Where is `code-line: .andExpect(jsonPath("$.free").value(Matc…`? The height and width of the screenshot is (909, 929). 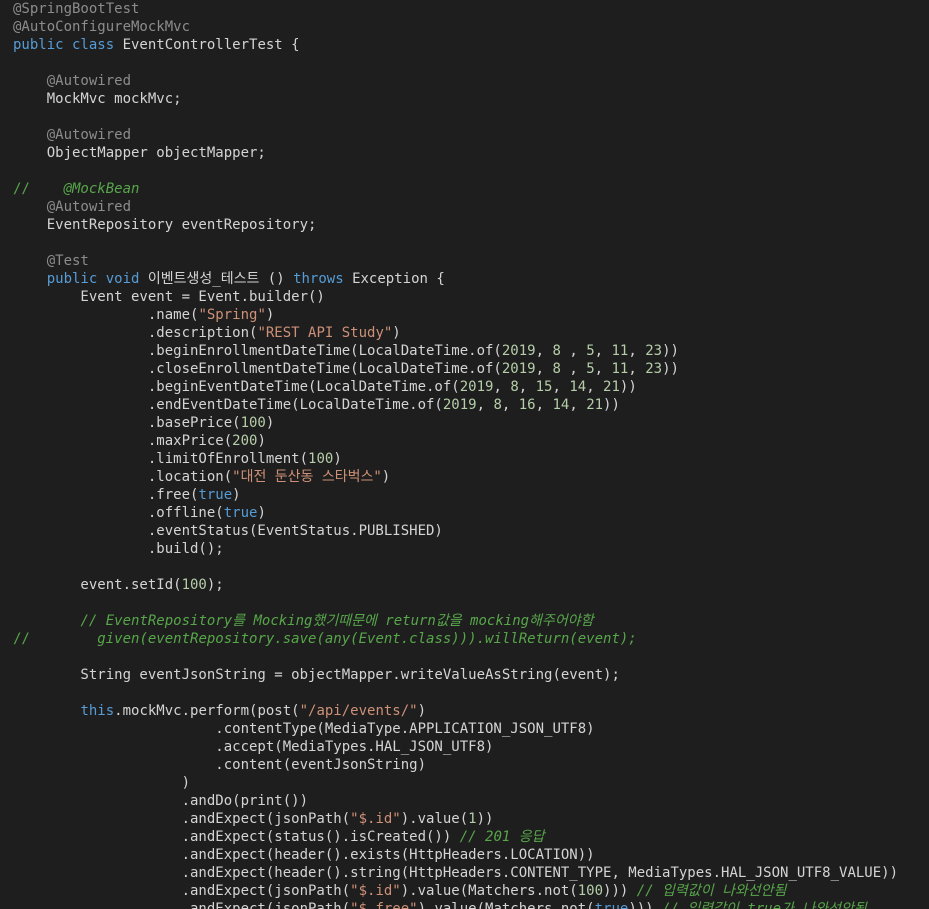 code-line: .andExpect(jsonPath("$.free").value(Matc… is located at coordinates (471, 904).